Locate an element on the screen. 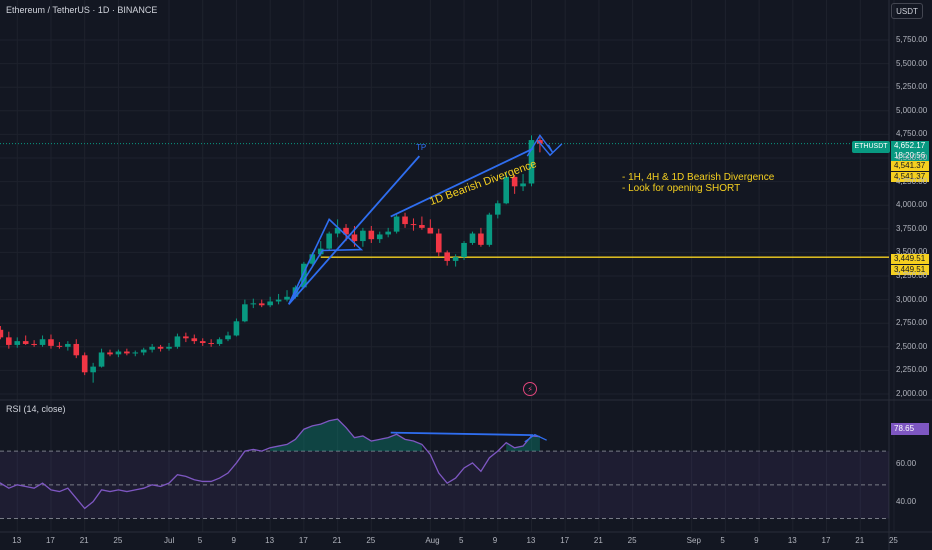  lightning-icon: ⚡ is located at coordinates (530, 389).